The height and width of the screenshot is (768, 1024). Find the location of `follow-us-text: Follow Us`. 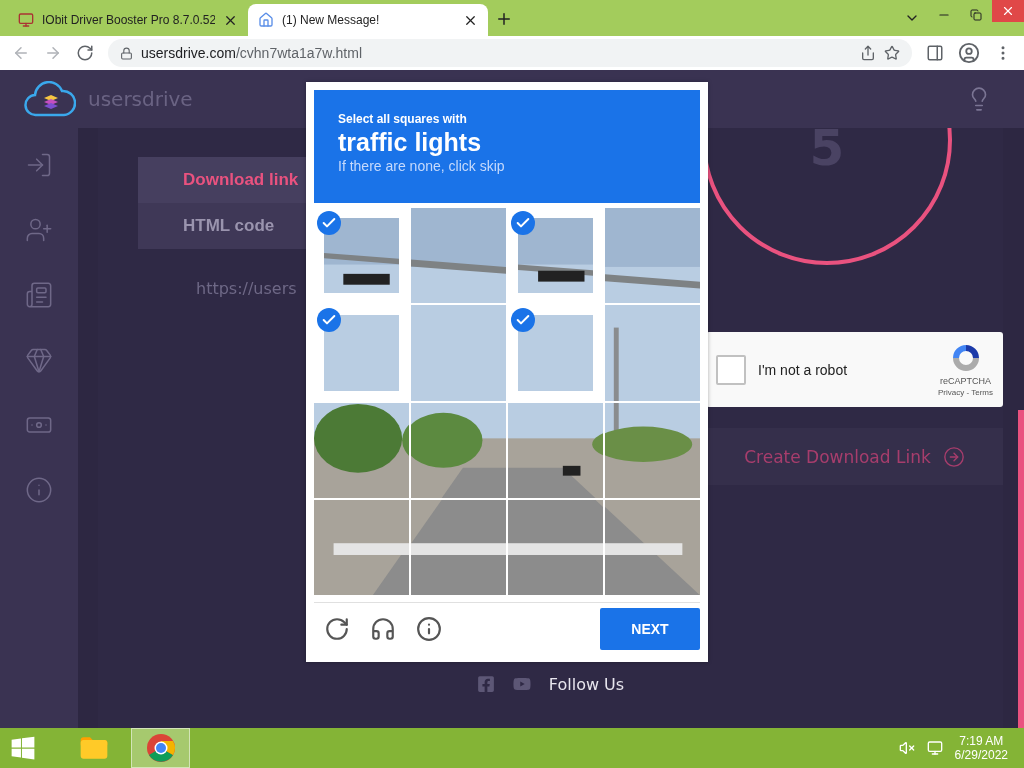

follow-us-text: Follow Us is located at coordinates (586, 684).